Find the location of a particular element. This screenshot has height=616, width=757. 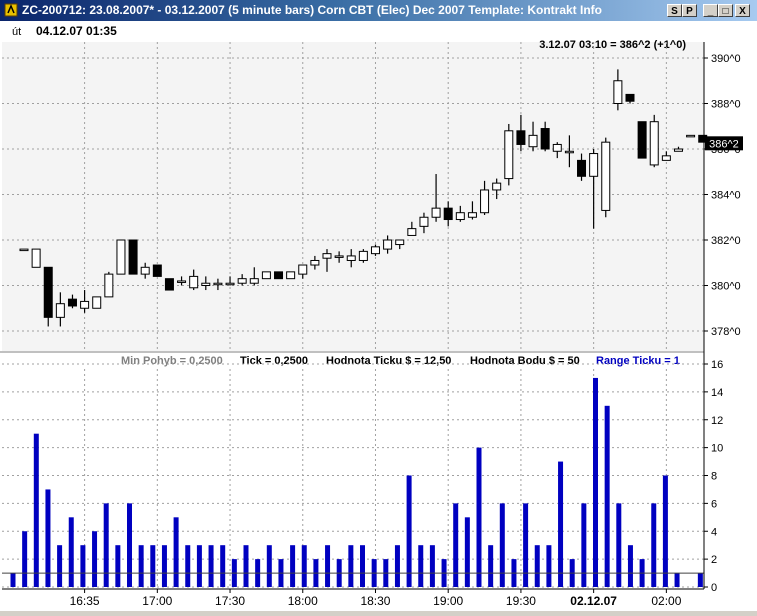

hodnota-ticku-label: Hodnota Ticku $ = 12,50 is located at coordinates (388, 361).